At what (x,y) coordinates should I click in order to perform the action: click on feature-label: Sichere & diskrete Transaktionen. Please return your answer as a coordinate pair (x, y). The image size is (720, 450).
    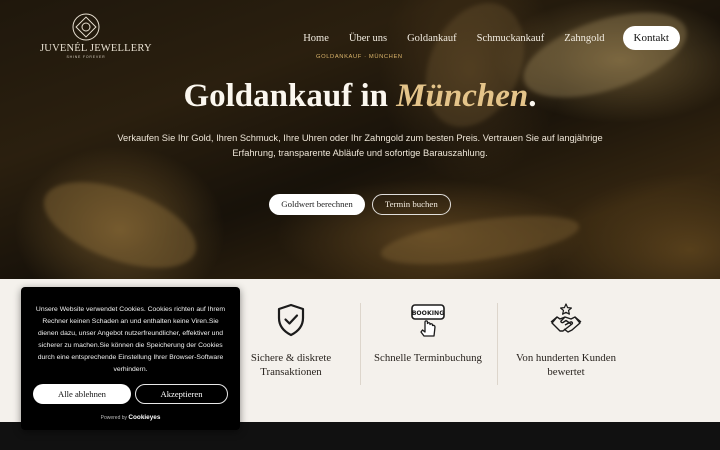
    Looking at the image, I should click on (291, 365).